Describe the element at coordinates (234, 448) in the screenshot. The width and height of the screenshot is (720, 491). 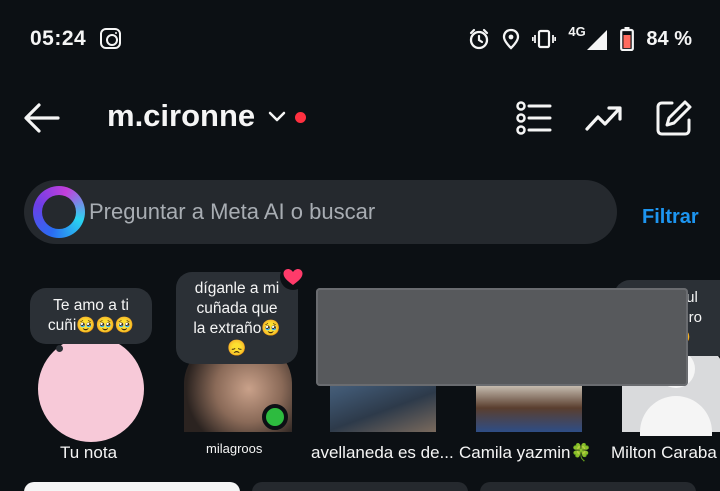
I see `note-name: milagroos` at that location.